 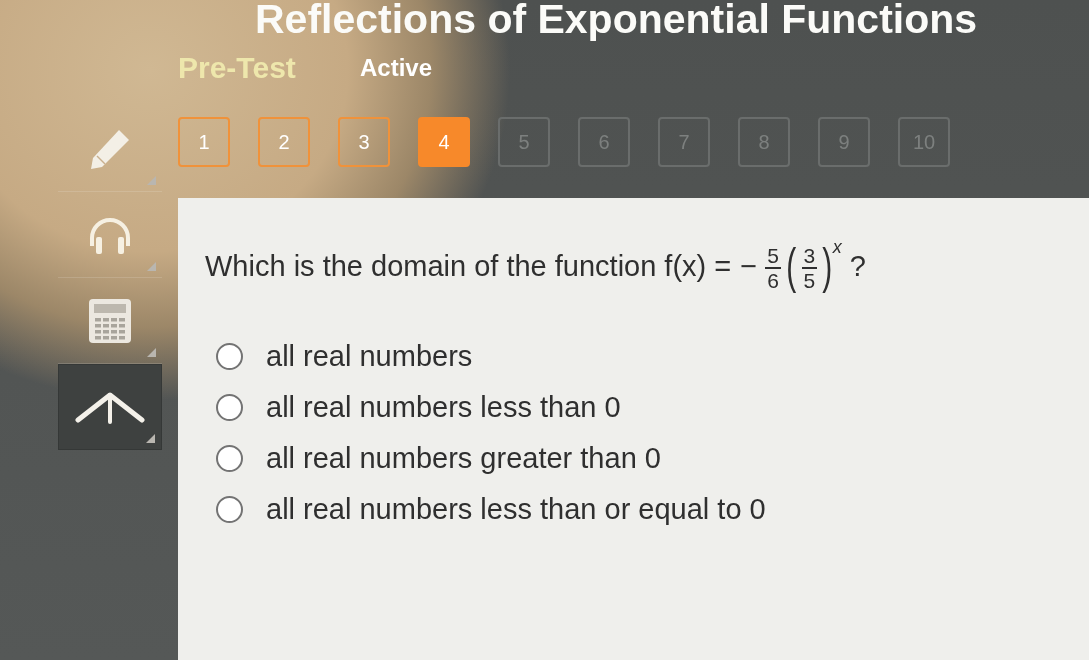 What do you see at coordinates (204, 142) in the screenshot?
I see `question-number-button: 1` at bounding box center [204, 142].